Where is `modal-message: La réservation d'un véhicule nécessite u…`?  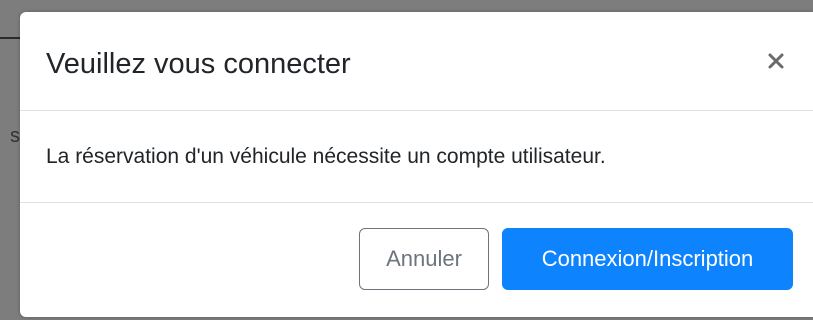
modal-message: La réservation d'un véhicule nécessite u… is located at coordinates (326, 156).